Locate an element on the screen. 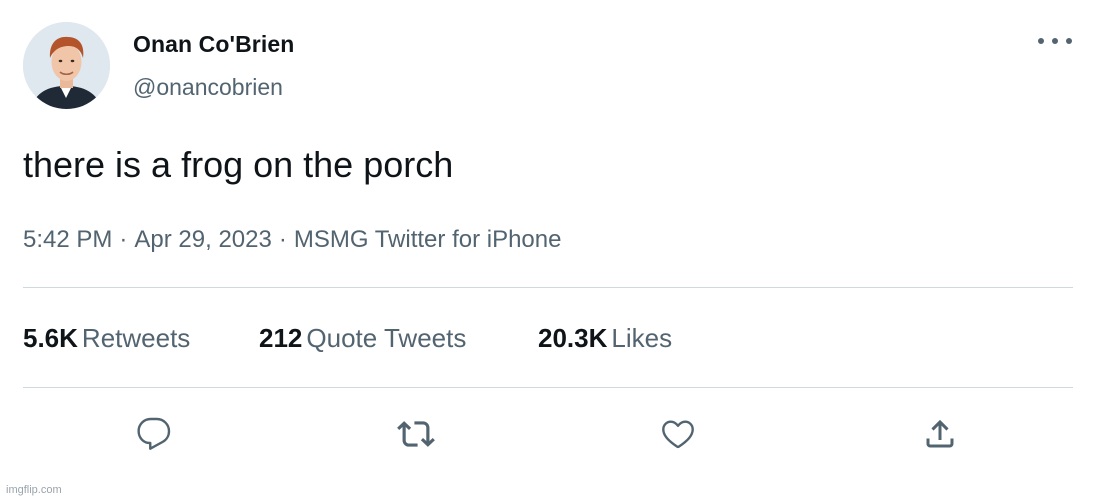 This screenshot has height=500, width=1095. share-icon is located at coordinates (940, 433).